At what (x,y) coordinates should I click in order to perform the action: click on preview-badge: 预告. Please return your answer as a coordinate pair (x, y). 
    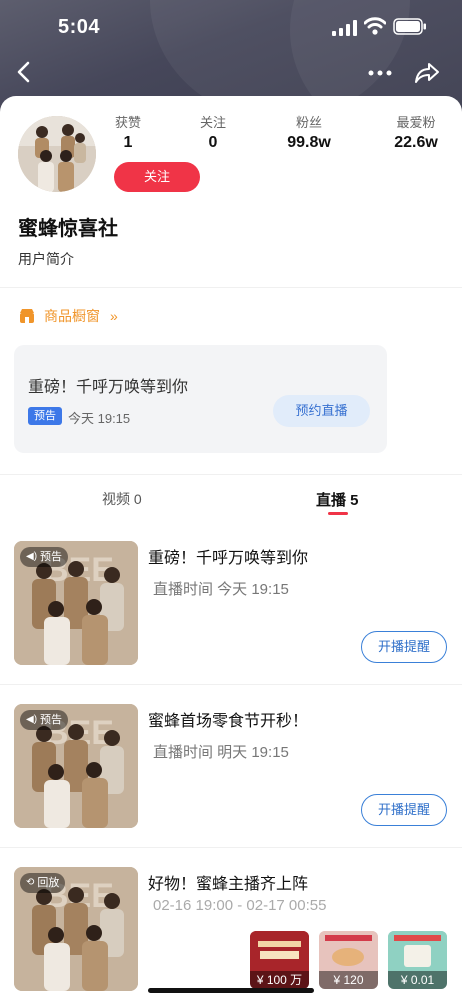
    Looking at the image, I should click on (45, 416).